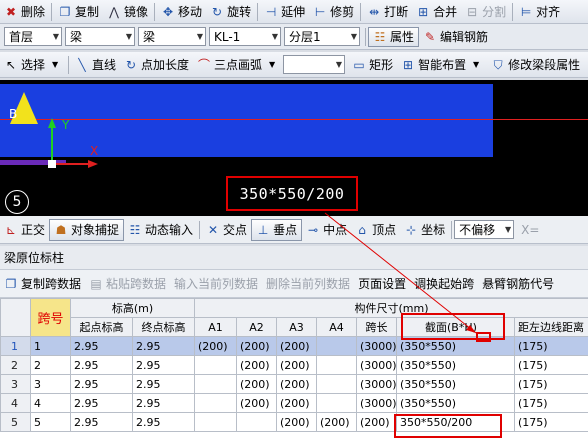  What do you see at coordinates (284, 12) in the screenshot?
I see `extend-button: ⊣ 延伸` at bounding box center [284, 12].